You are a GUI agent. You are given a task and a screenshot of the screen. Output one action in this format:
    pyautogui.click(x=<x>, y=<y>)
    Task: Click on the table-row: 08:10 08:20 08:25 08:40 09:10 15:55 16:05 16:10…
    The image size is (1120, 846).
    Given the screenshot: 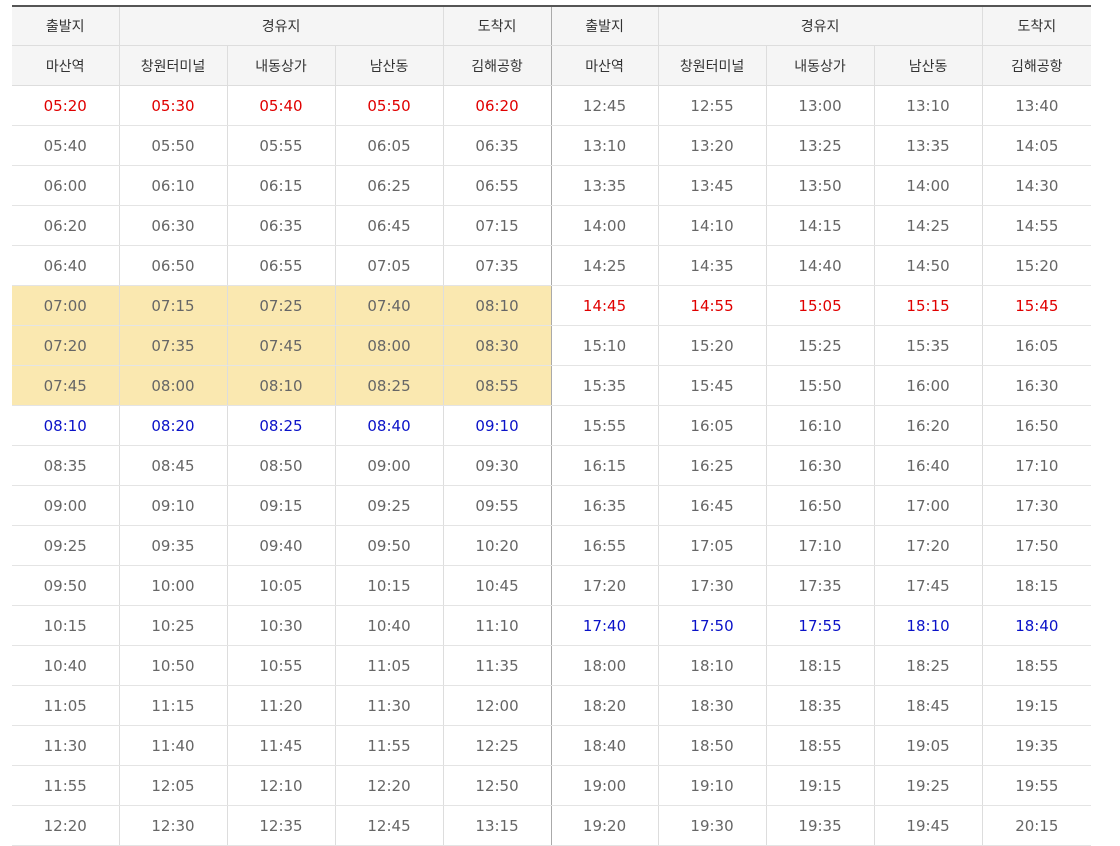 What is the action you would take?
    pyautogui.click(x=552, y=425)
    